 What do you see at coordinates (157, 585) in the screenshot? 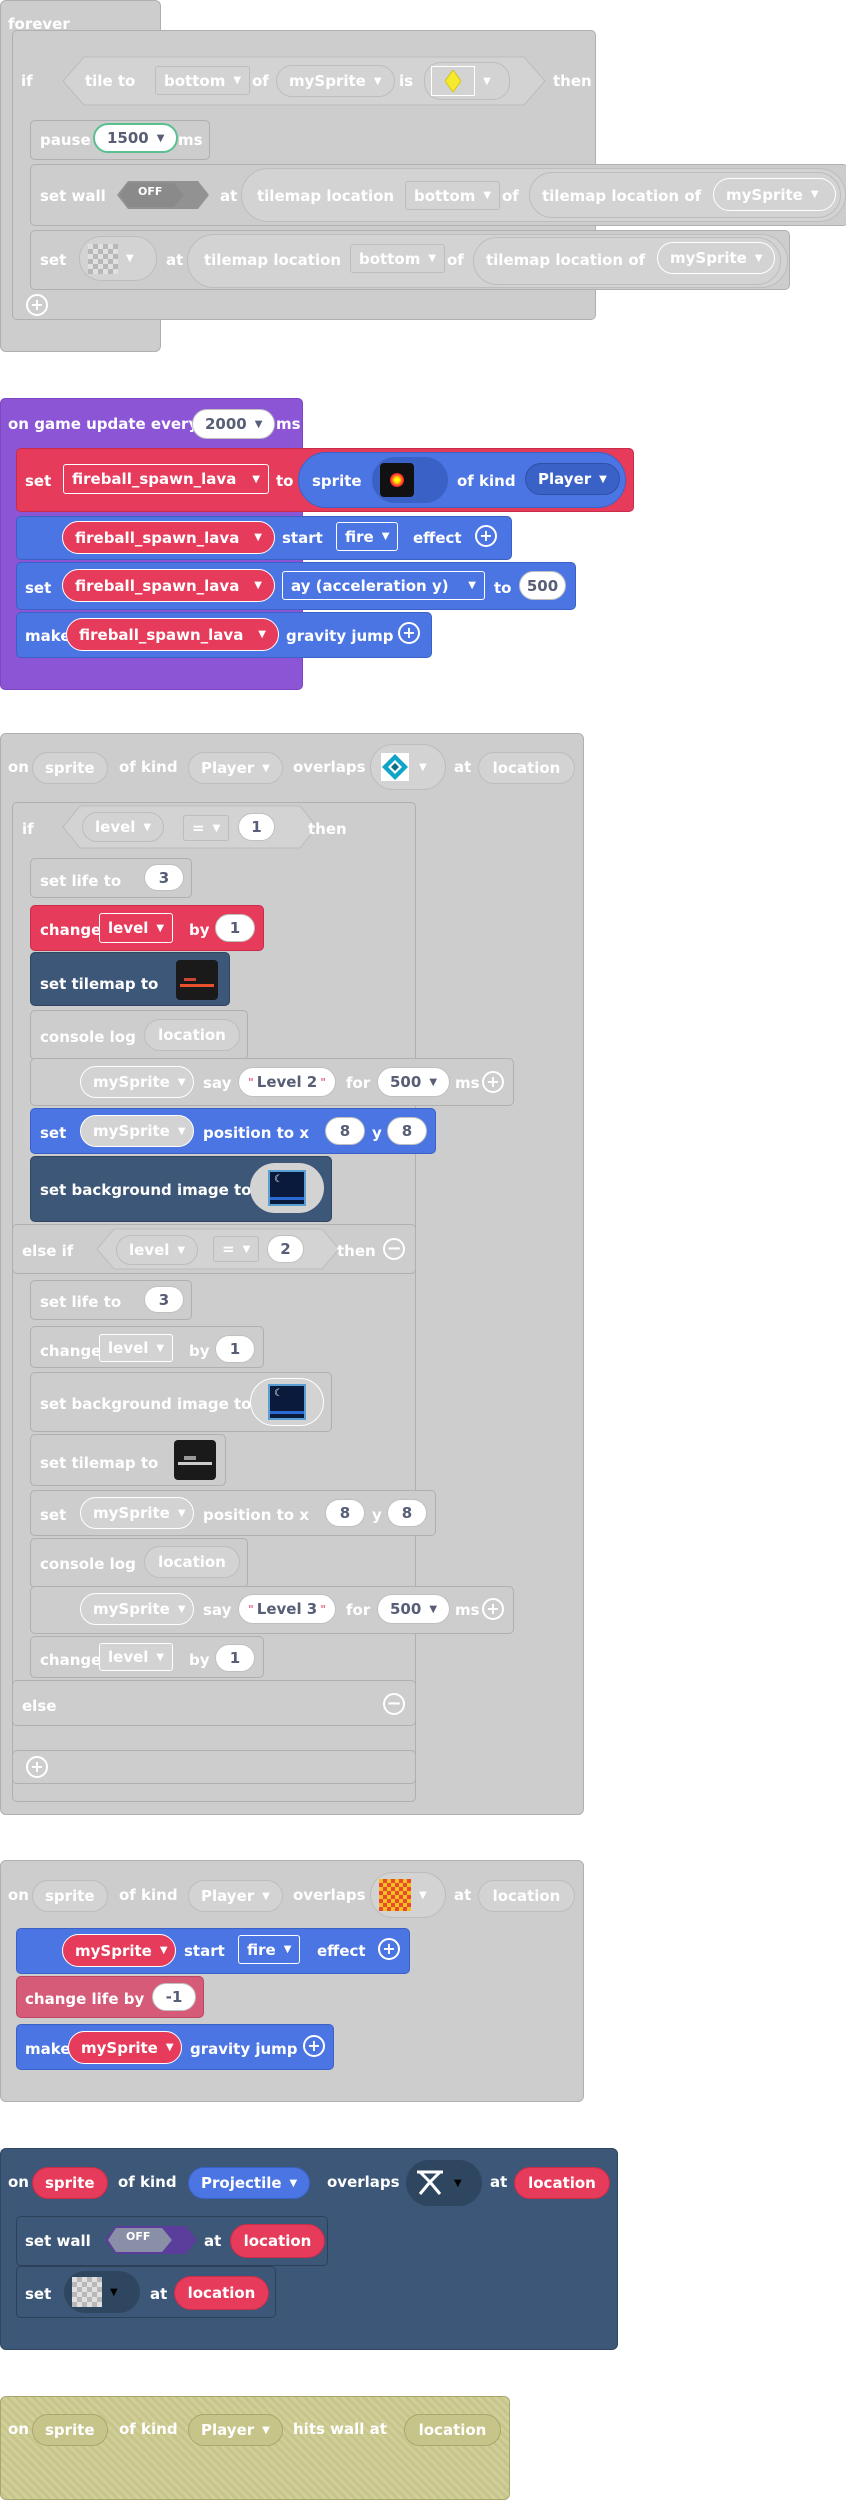
I see `variable-name: fireball_spawn_lava` at bounding box center [157, 585].